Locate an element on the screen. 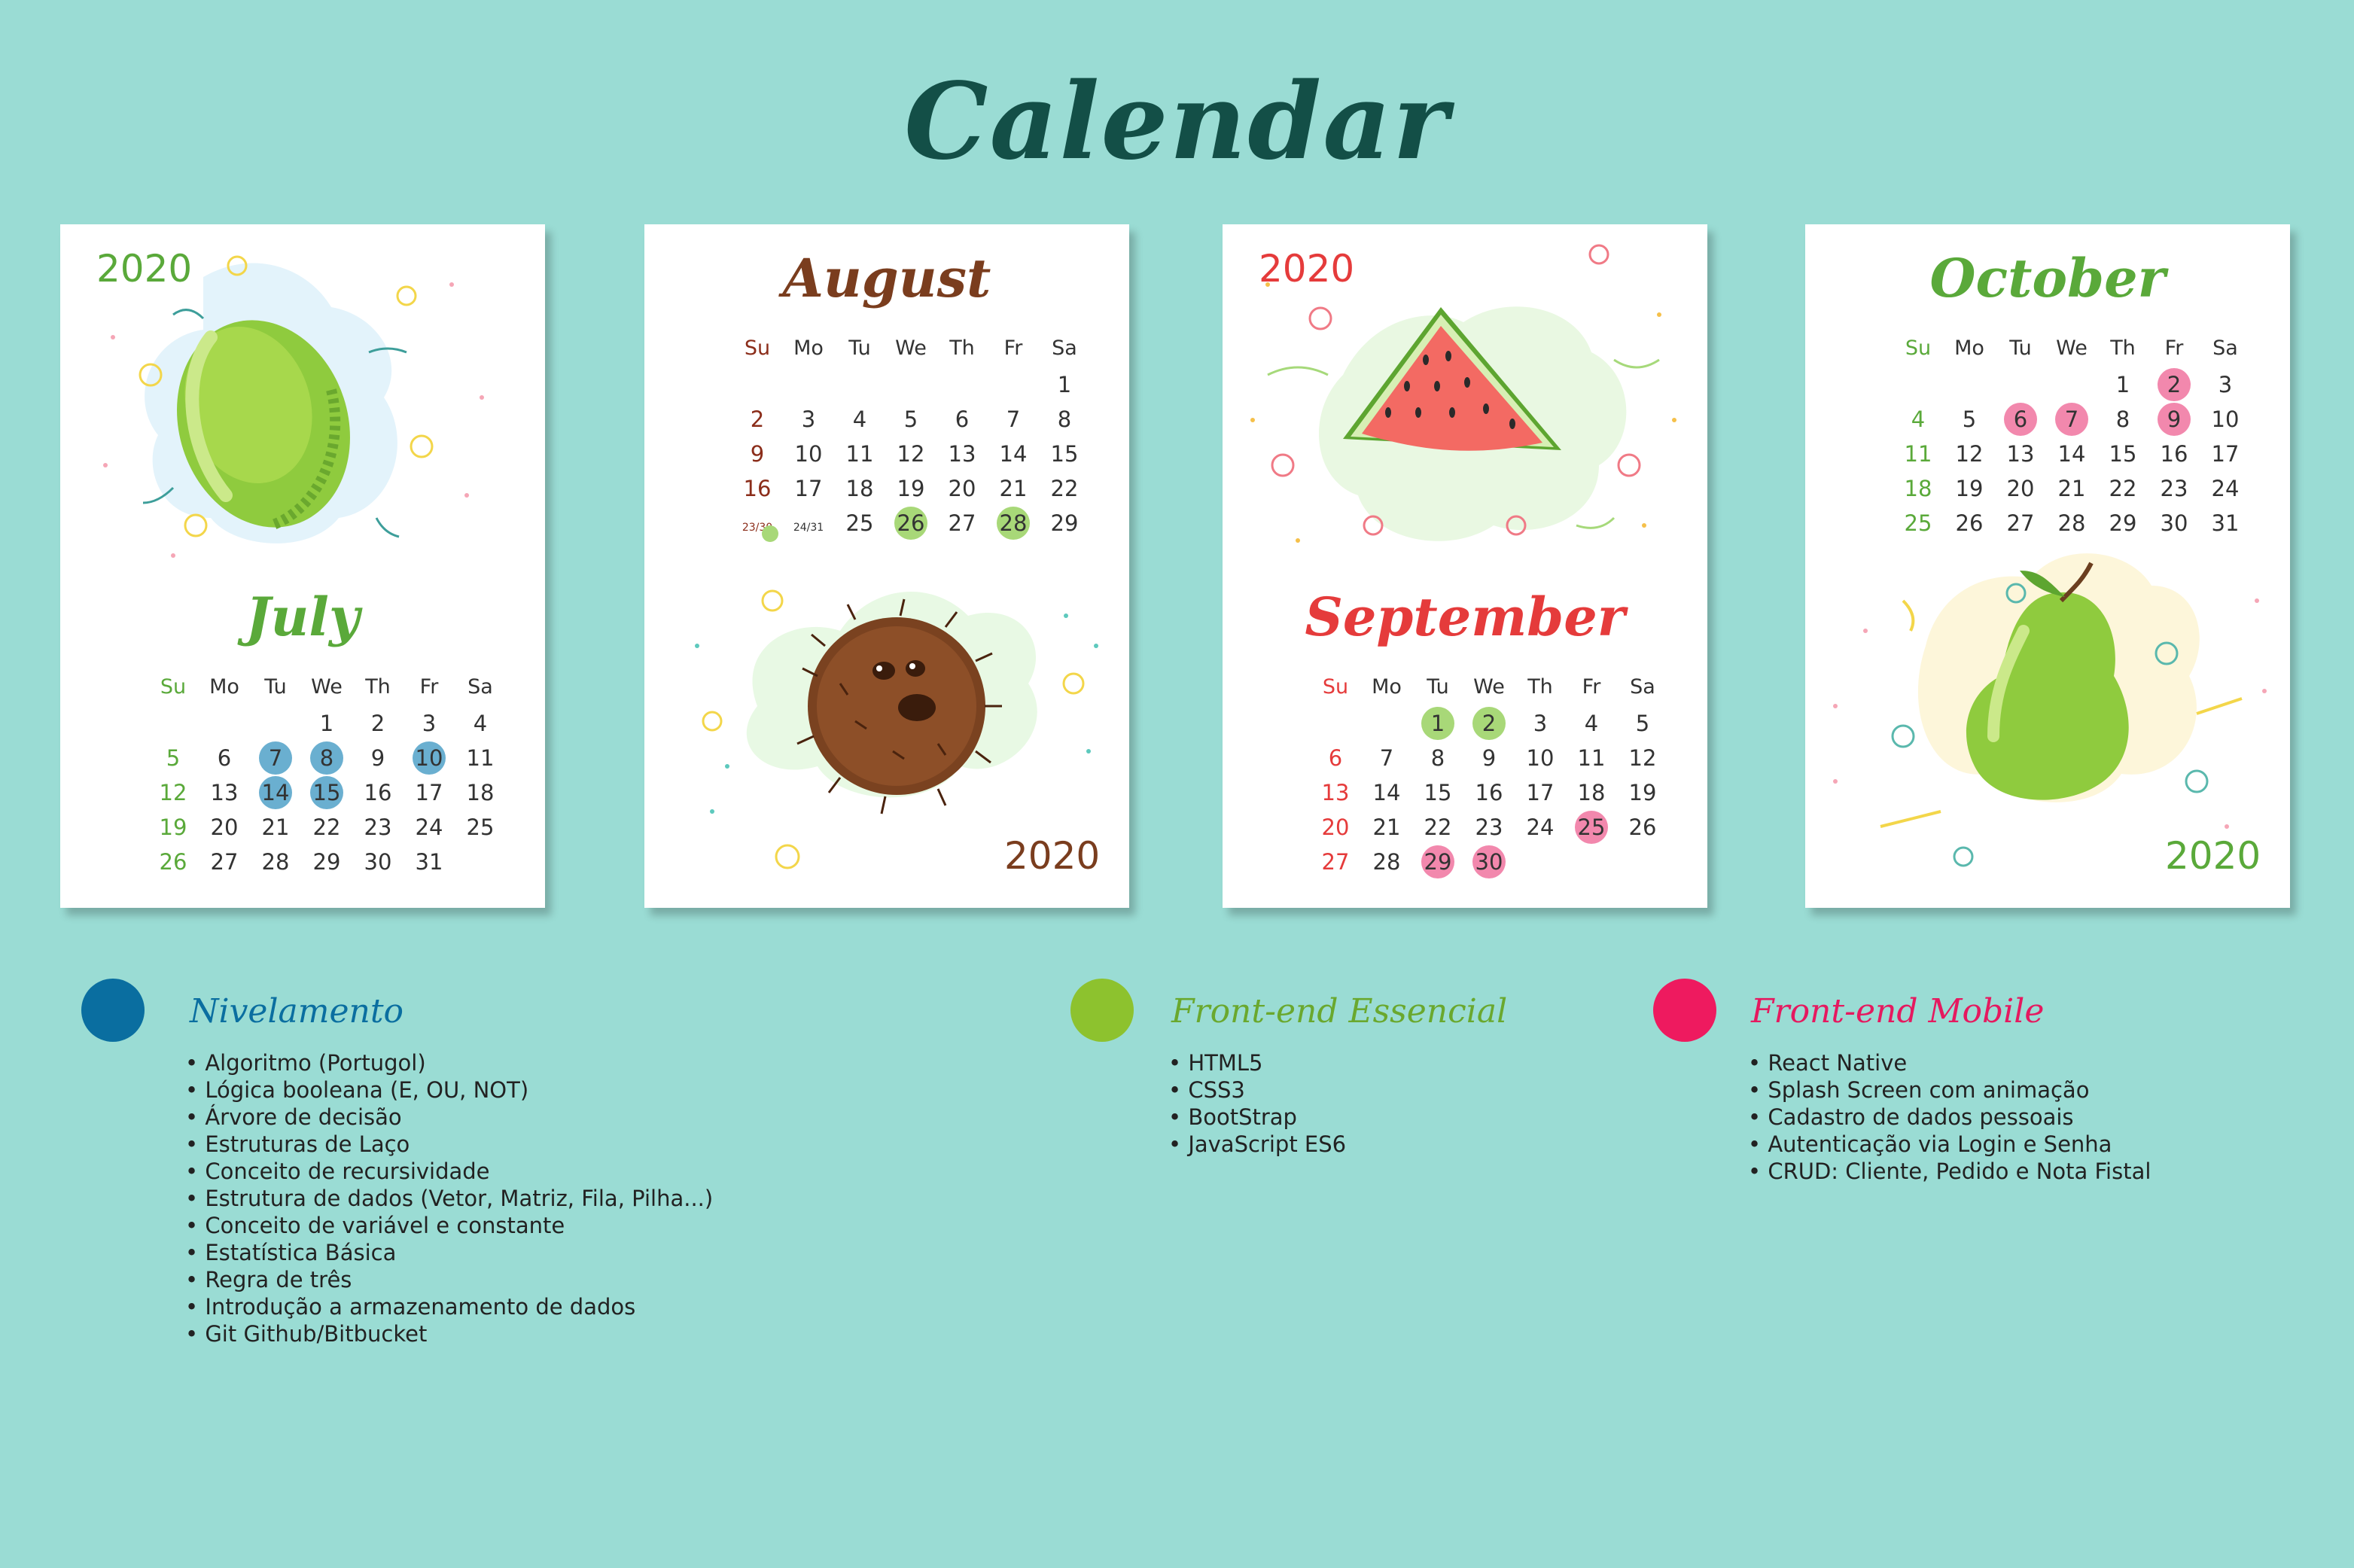  day-cell: 16 is located at coordinates (757, 488).